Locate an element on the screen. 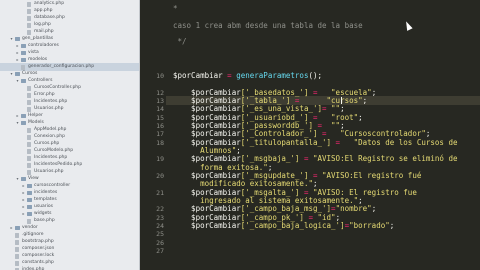  tree-file: index.php is located at coordinates (69, 268).